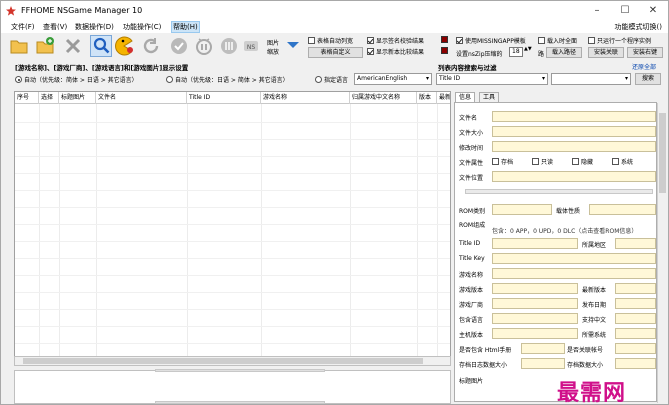 Image resolution: width=669 pixels, height=405 pixels. I want to click on auto-width-checkbox: 表格自动列宽, so click(330, 40).